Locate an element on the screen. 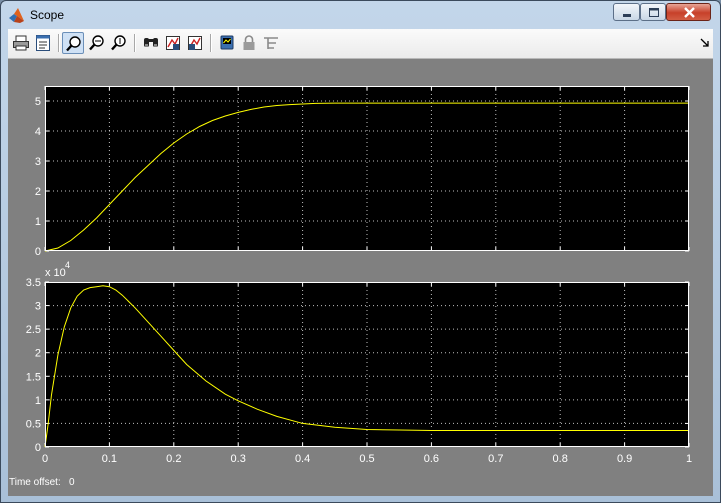 This screenshot has width=721, height=503. zoom-x-button is located at coordinates (97, 43).